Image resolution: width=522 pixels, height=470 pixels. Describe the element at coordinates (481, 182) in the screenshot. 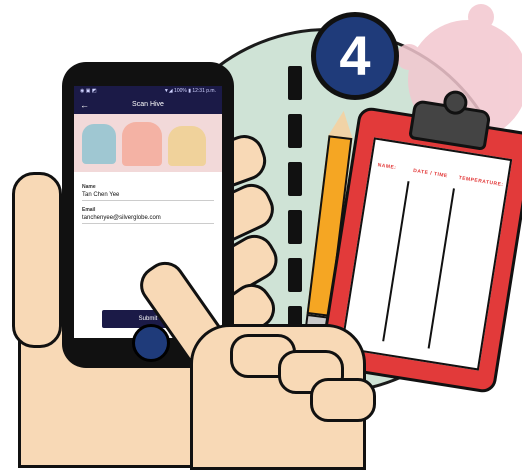

I see `column-header-temperature: TEMPERATURE:` at that location.